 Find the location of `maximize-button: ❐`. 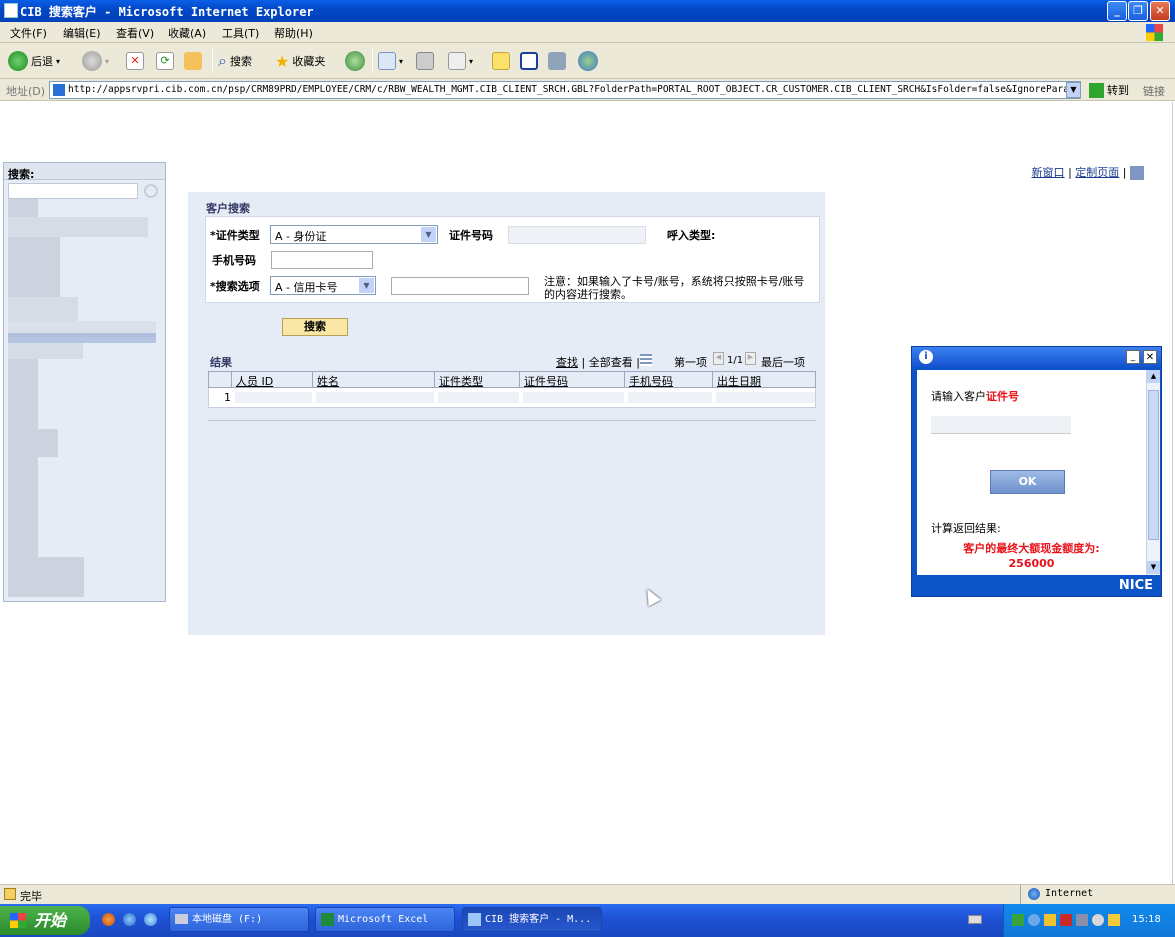

maximize-button: ❐ is located at coordinates (1138, 11).